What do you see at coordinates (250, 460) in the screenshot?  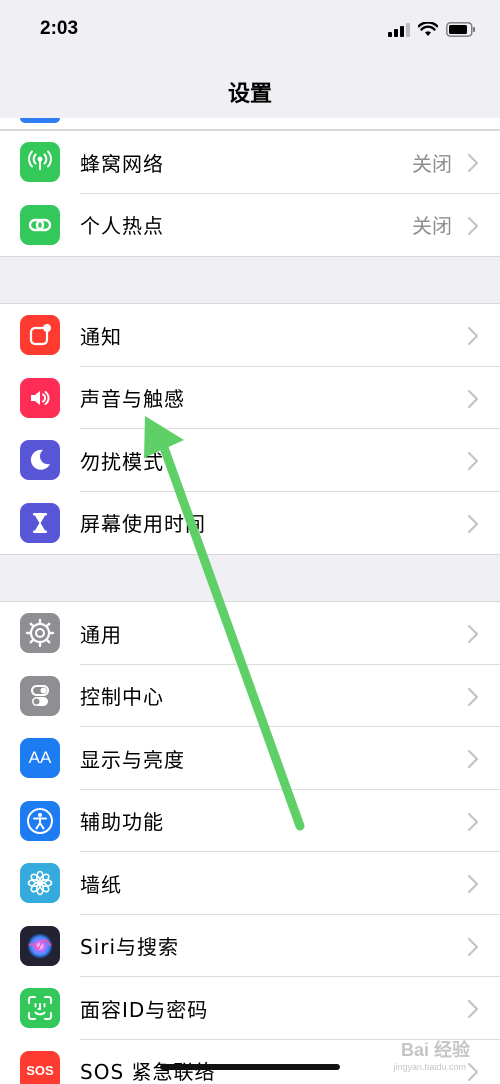 I see `settings-row-do-not-disturb: 勿扰模式` at bounding box center [250, 460].